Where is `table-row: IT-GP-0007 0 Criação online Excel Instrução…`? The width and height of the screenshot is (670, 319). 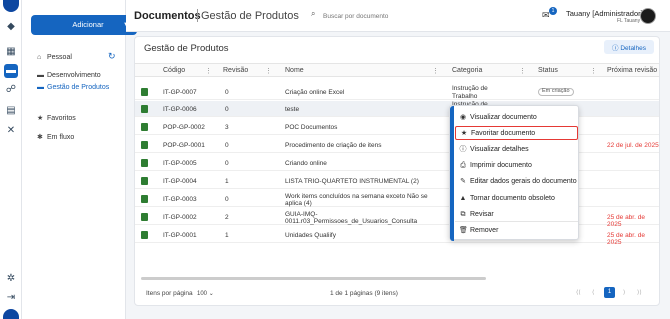 table-row: IT-GP-0007 0 Criação online Excel Instrução… is located at coordinates (397, 92).